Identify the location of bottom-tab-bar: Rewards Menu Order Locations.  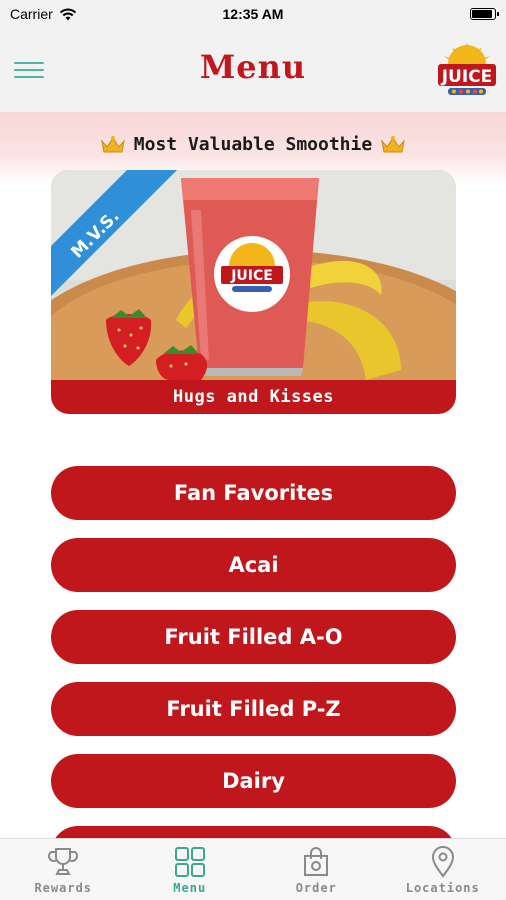
(253, 869).